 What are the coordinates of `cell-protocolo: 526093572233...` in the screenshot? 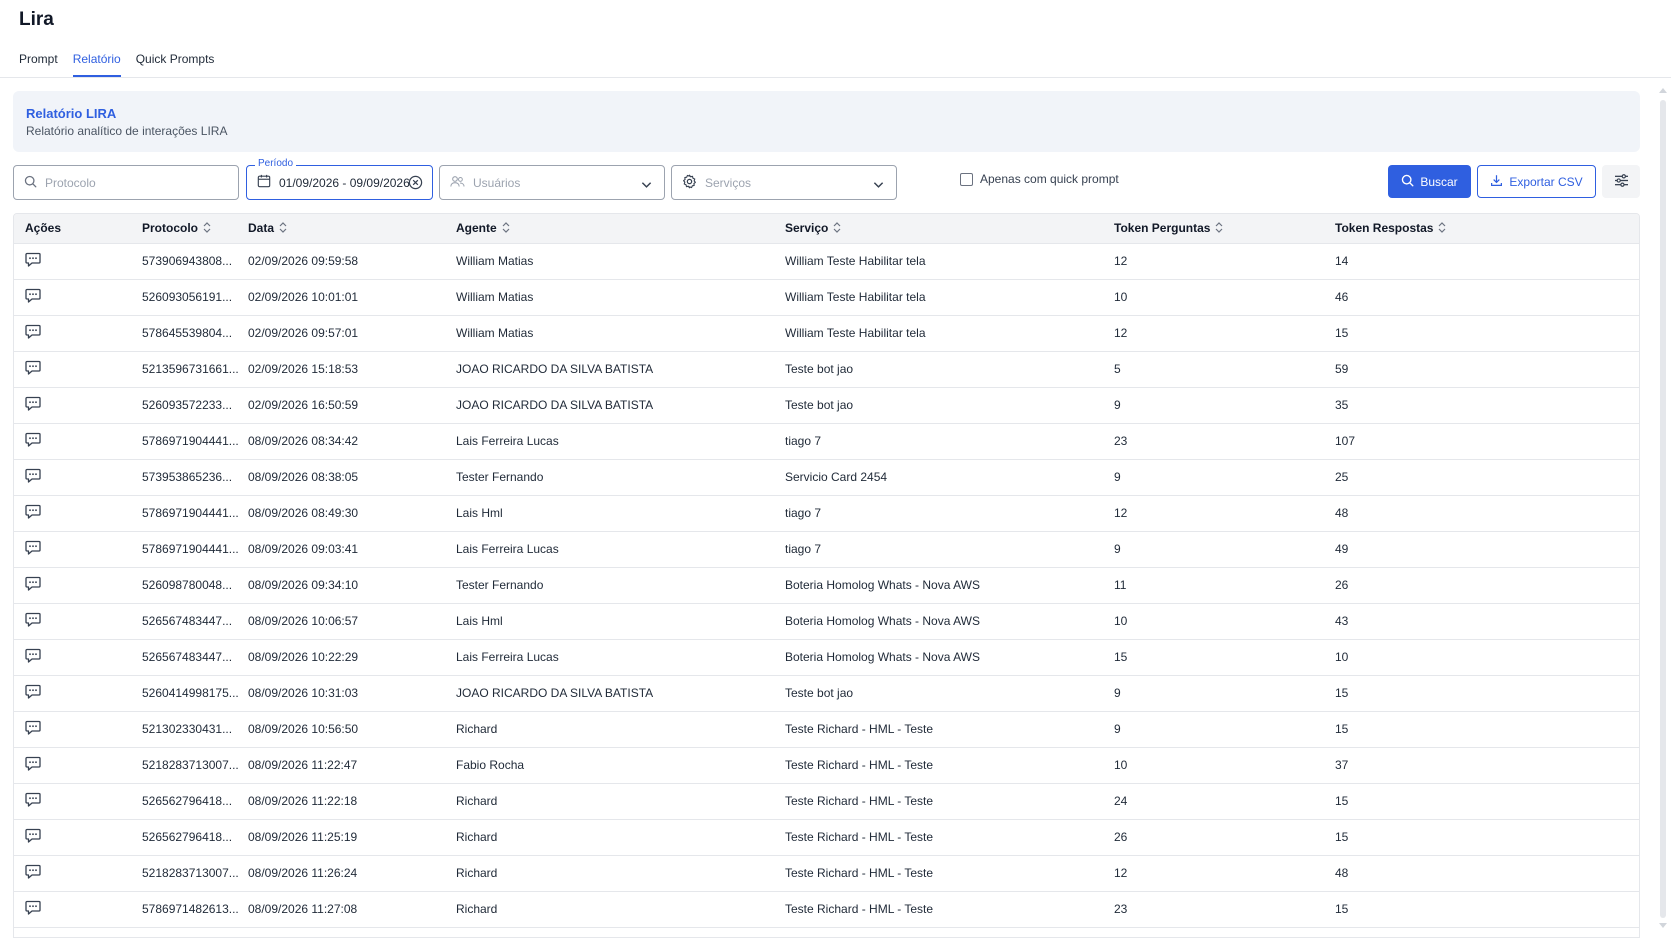 It's located at (189, 405).